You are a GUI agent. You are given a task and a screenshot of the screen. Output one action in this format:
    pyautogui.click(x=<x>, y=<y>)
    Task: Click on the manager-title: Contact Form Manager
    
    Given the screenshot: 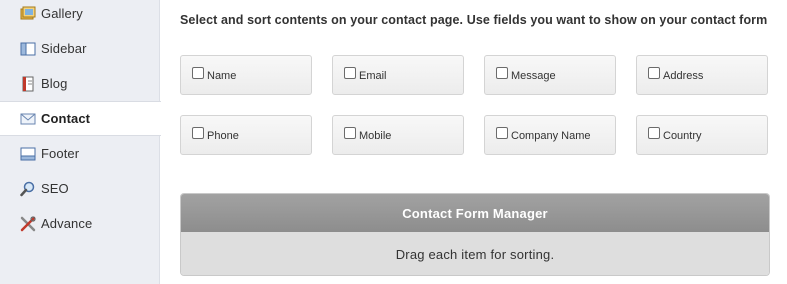 What is the action you would take?
    pyautogui.click(x=475, y=213)
    